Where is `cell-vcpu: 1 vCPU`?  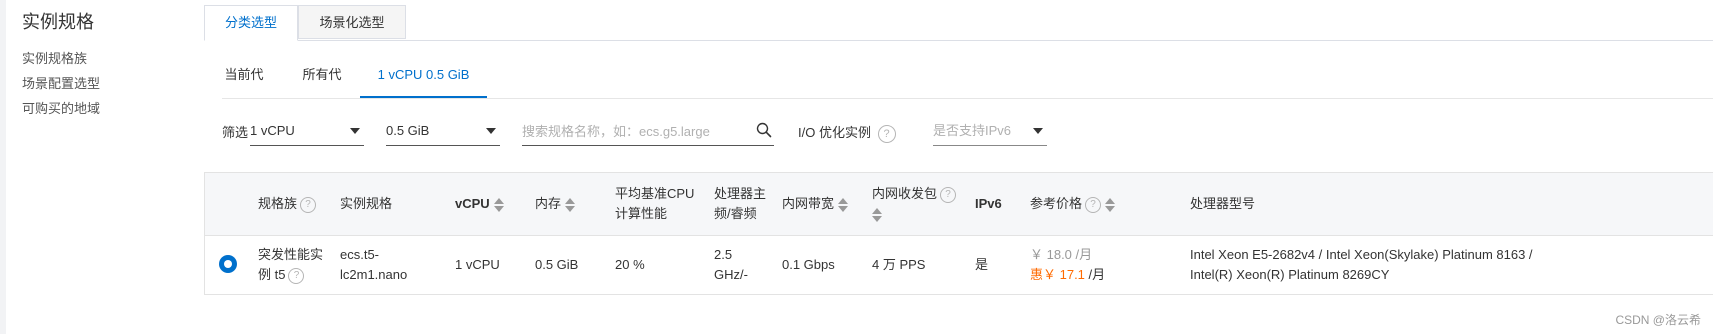
cell-vcpu: 1 vCPU is located at coordinates (477, 264).